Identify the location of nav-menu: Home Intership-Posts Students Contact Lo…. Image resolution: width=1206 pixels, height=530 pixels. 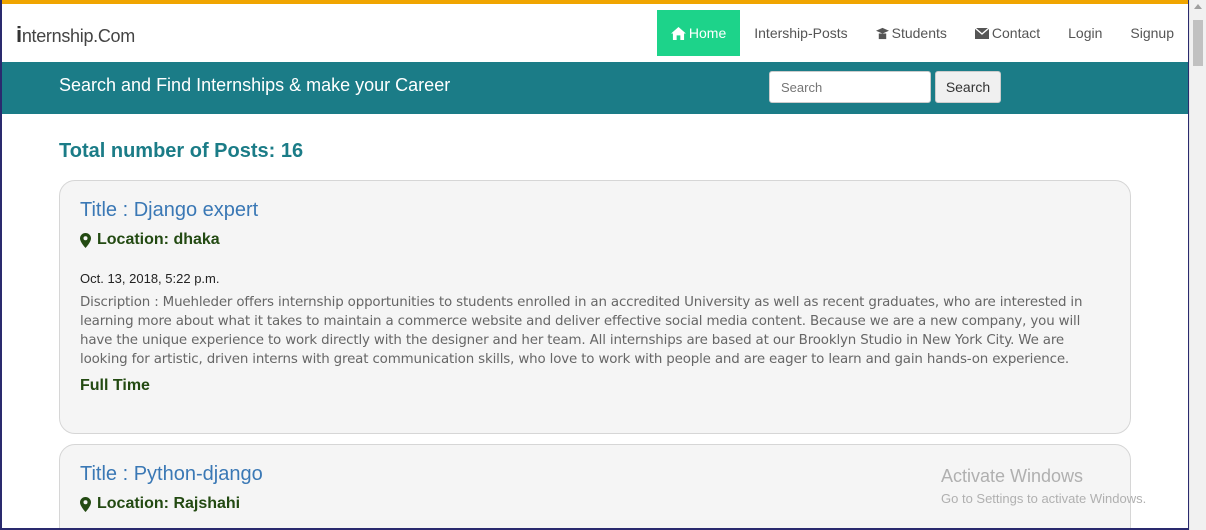
(922, 33).